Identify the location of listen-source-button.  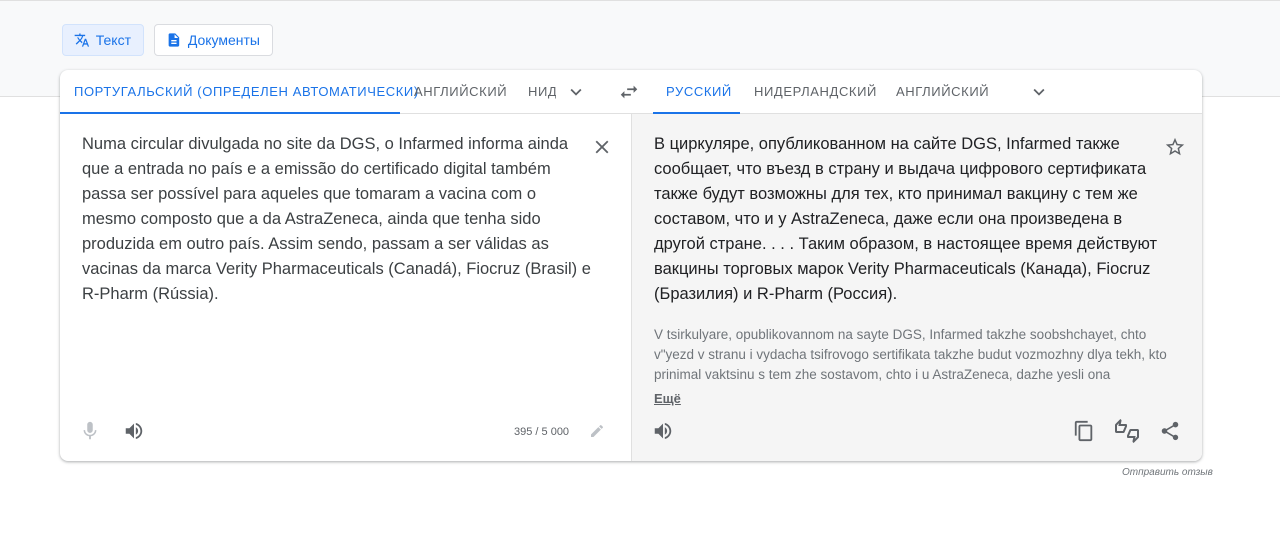
(134, 431).